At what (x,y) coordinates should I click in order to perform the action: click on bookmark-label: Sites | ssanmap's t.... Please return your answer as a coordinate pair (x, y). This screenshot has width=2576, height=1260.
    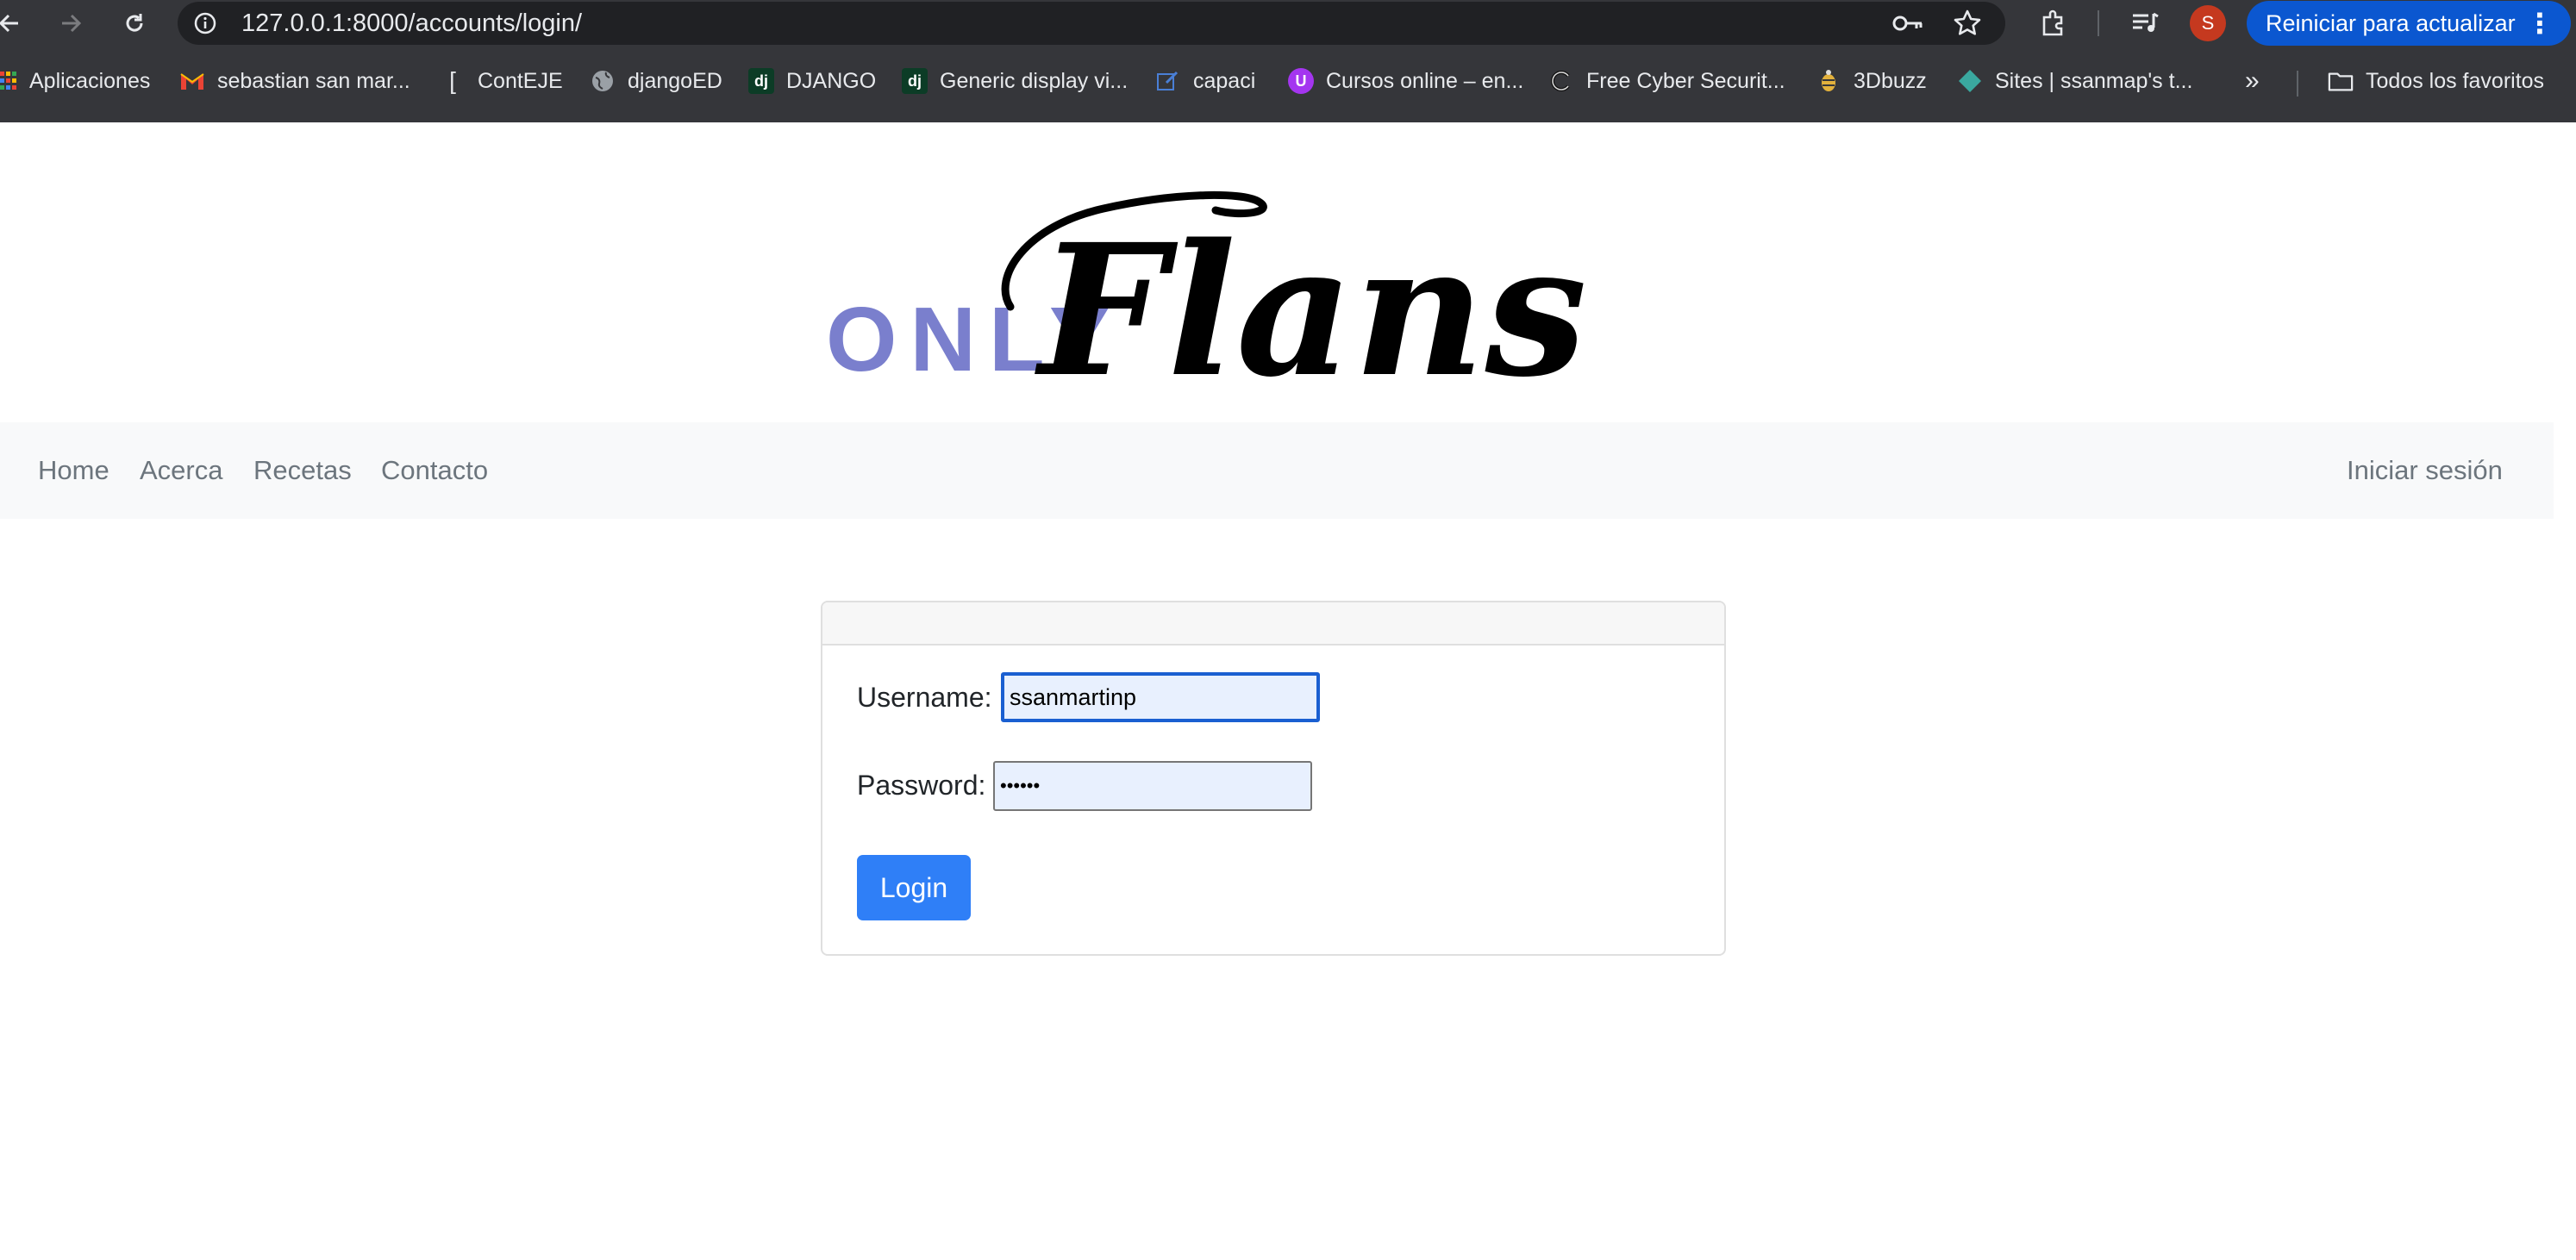
    Looking at the image, I should click on (2094, 81).